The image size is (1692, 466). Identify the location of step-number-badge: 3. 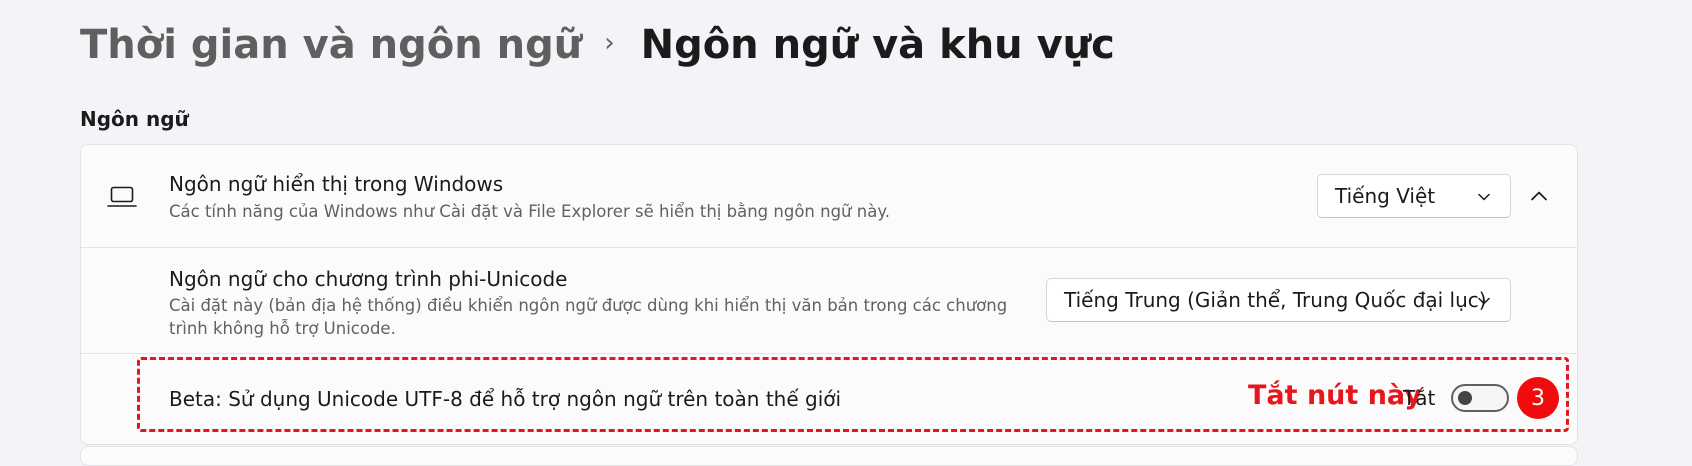
(1538, 398).